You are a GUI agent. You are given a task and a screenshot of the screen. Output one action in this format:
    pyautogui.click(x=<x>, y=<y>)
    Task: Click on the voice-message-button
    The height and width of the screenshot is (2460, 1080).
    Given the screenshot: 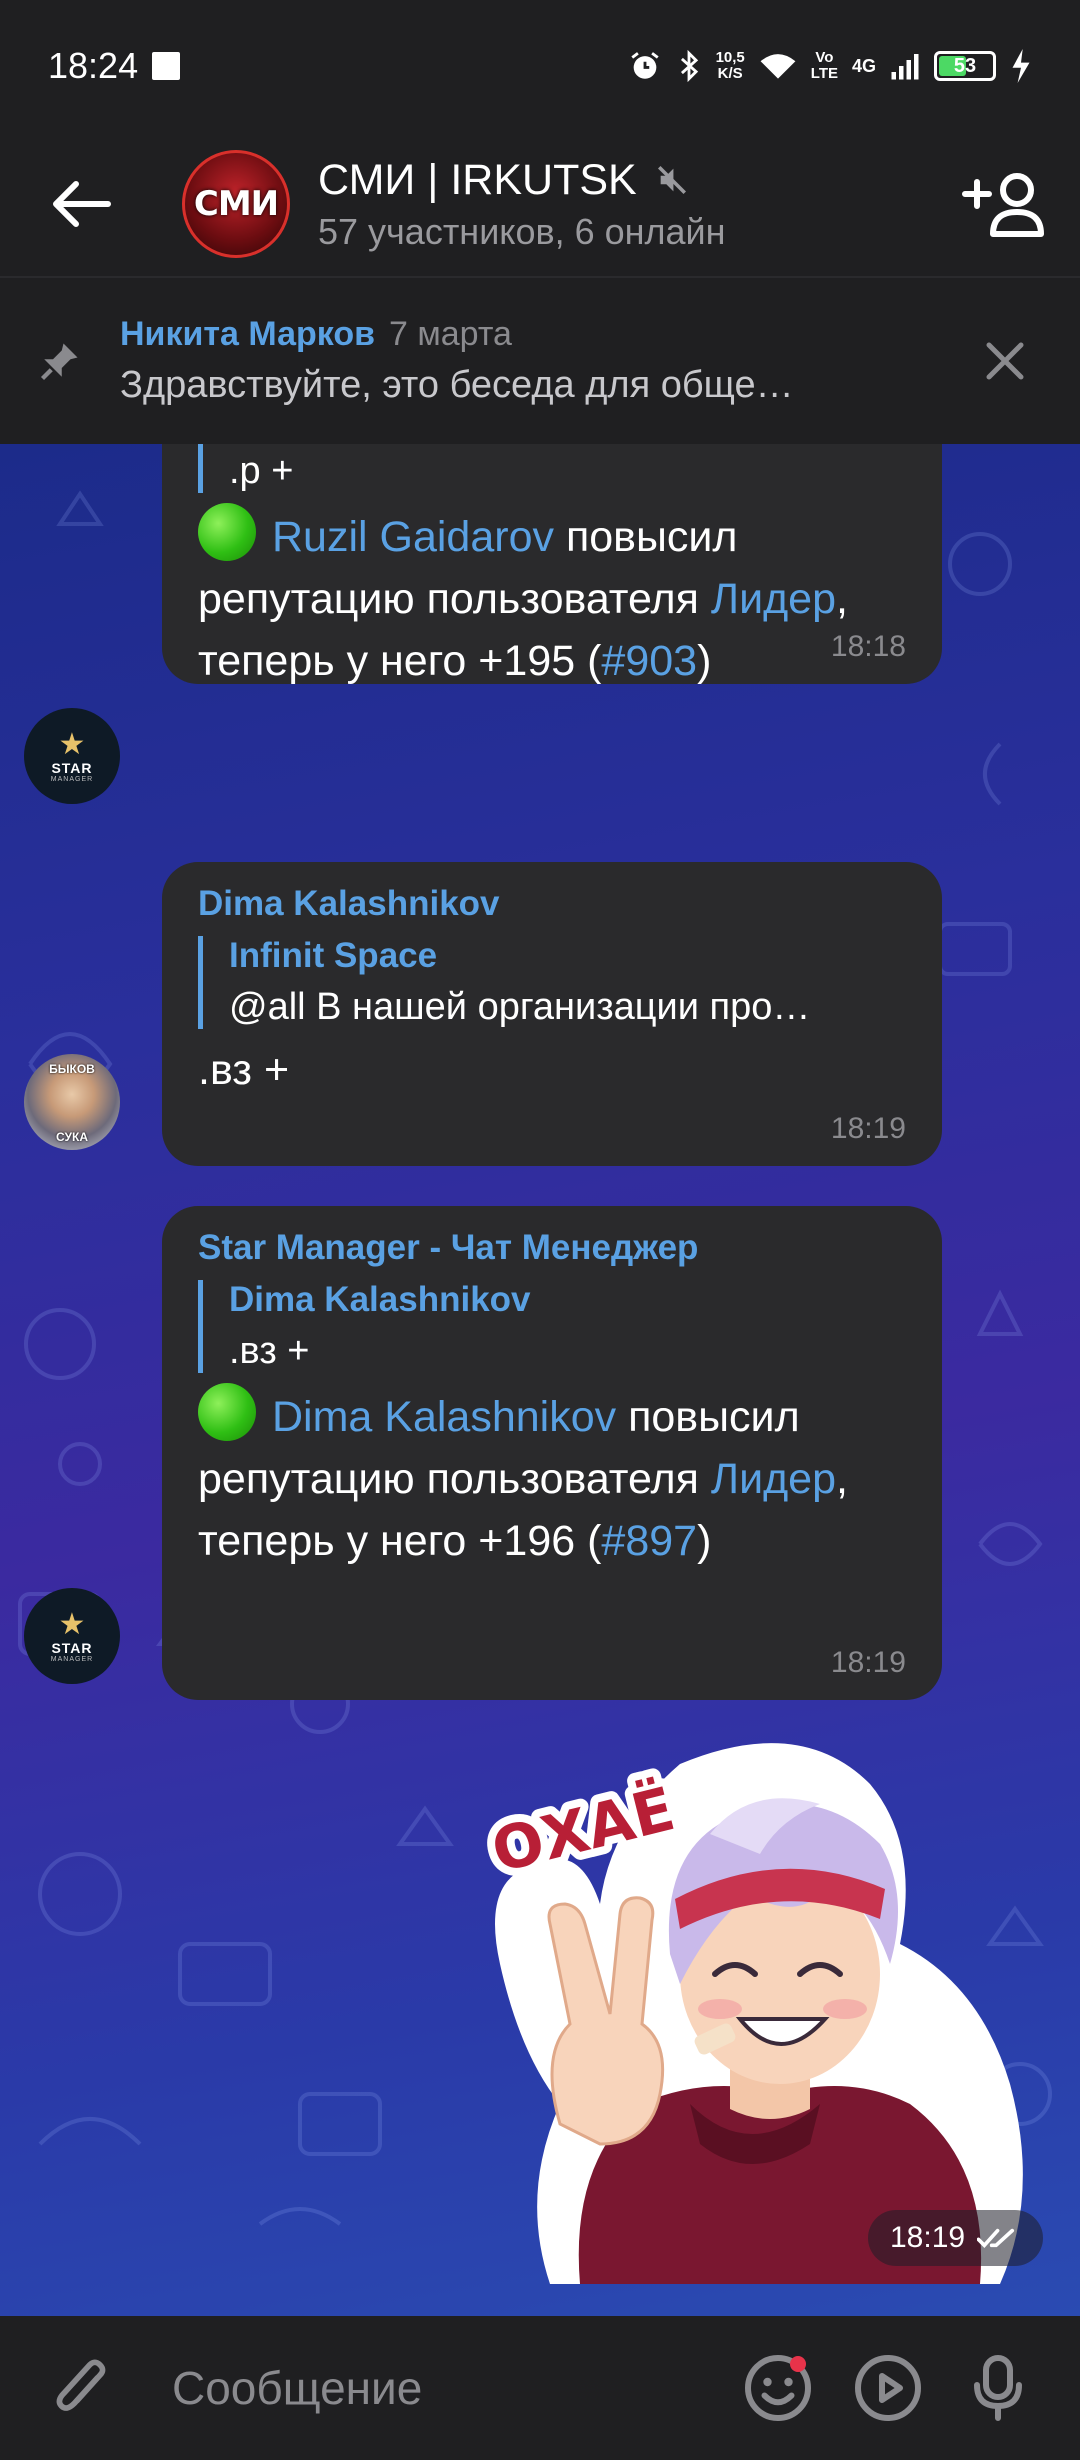 What is the action you would take?
    pyautogui.click(x=998, y=2388)
    